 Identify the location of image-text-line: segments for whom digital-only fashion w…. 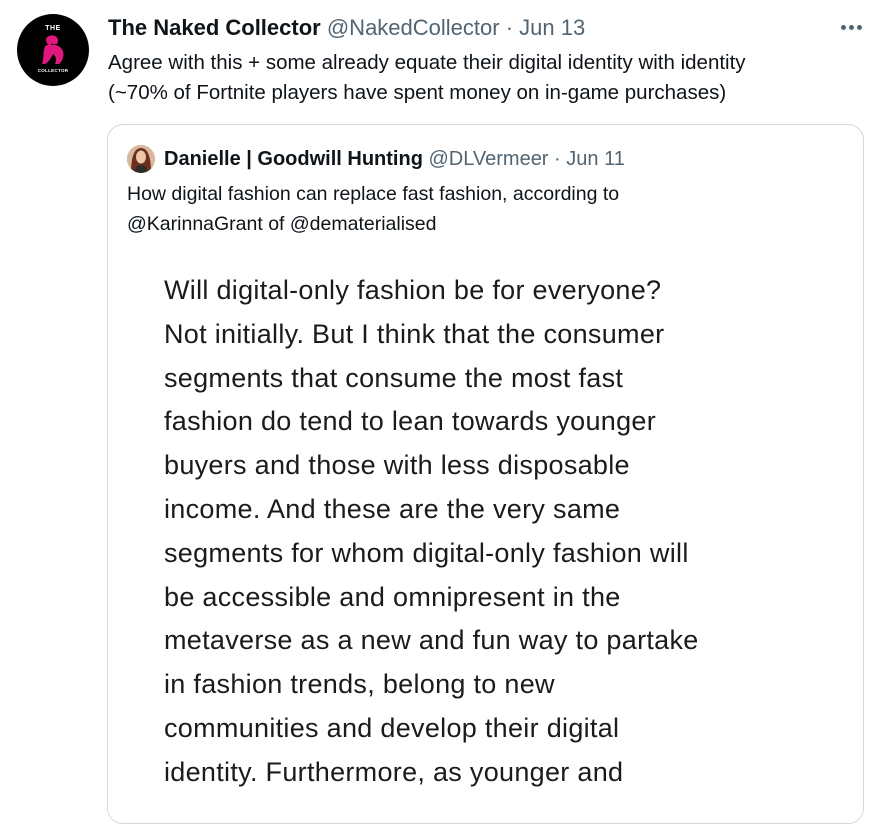
(426, 552).